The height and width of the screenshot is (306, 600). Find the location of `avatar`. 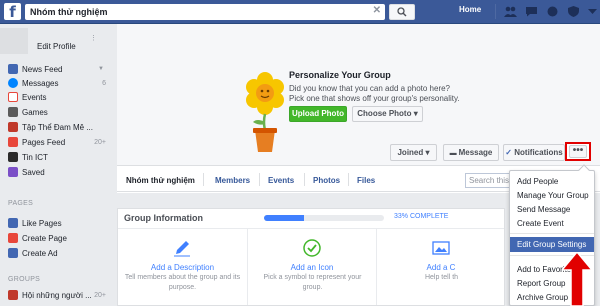

avatar is located at coordinates (14, 41).